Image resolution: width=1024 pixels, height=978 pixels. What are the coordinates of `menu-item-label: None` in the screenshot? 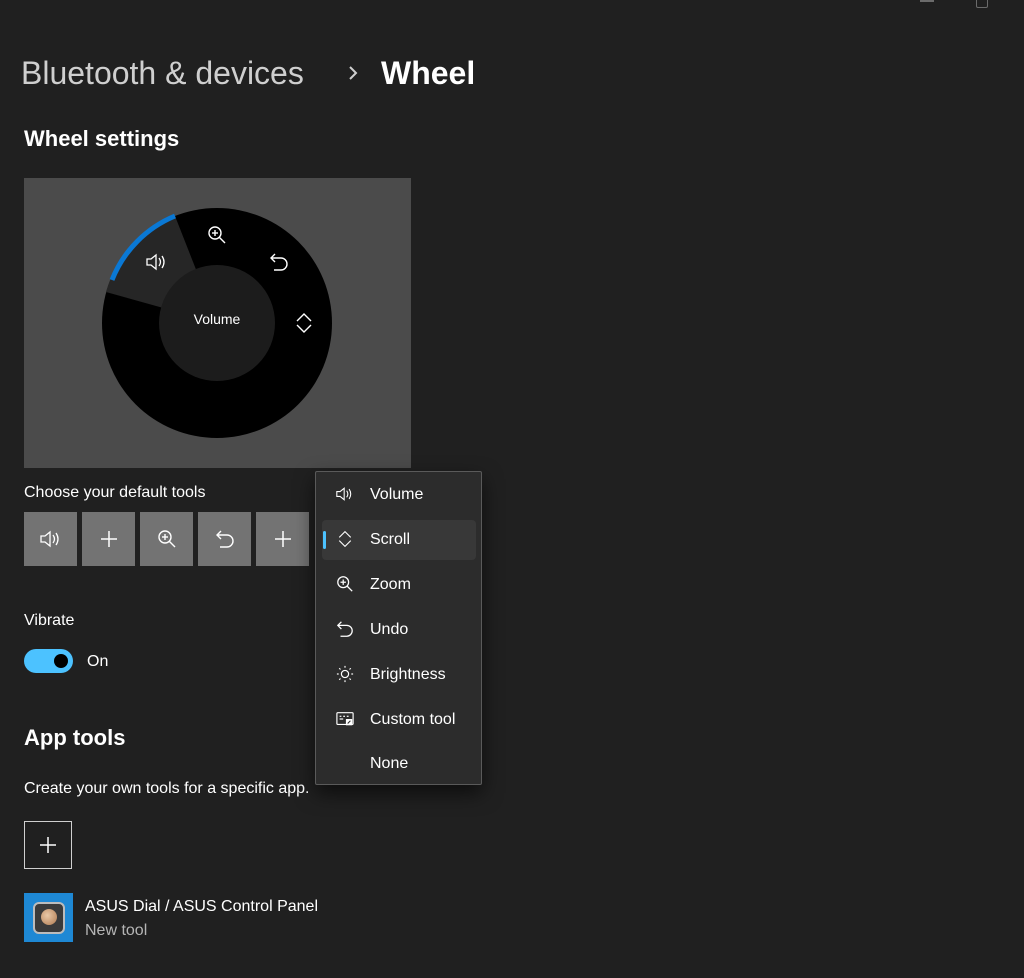 It's located at (389, 763).